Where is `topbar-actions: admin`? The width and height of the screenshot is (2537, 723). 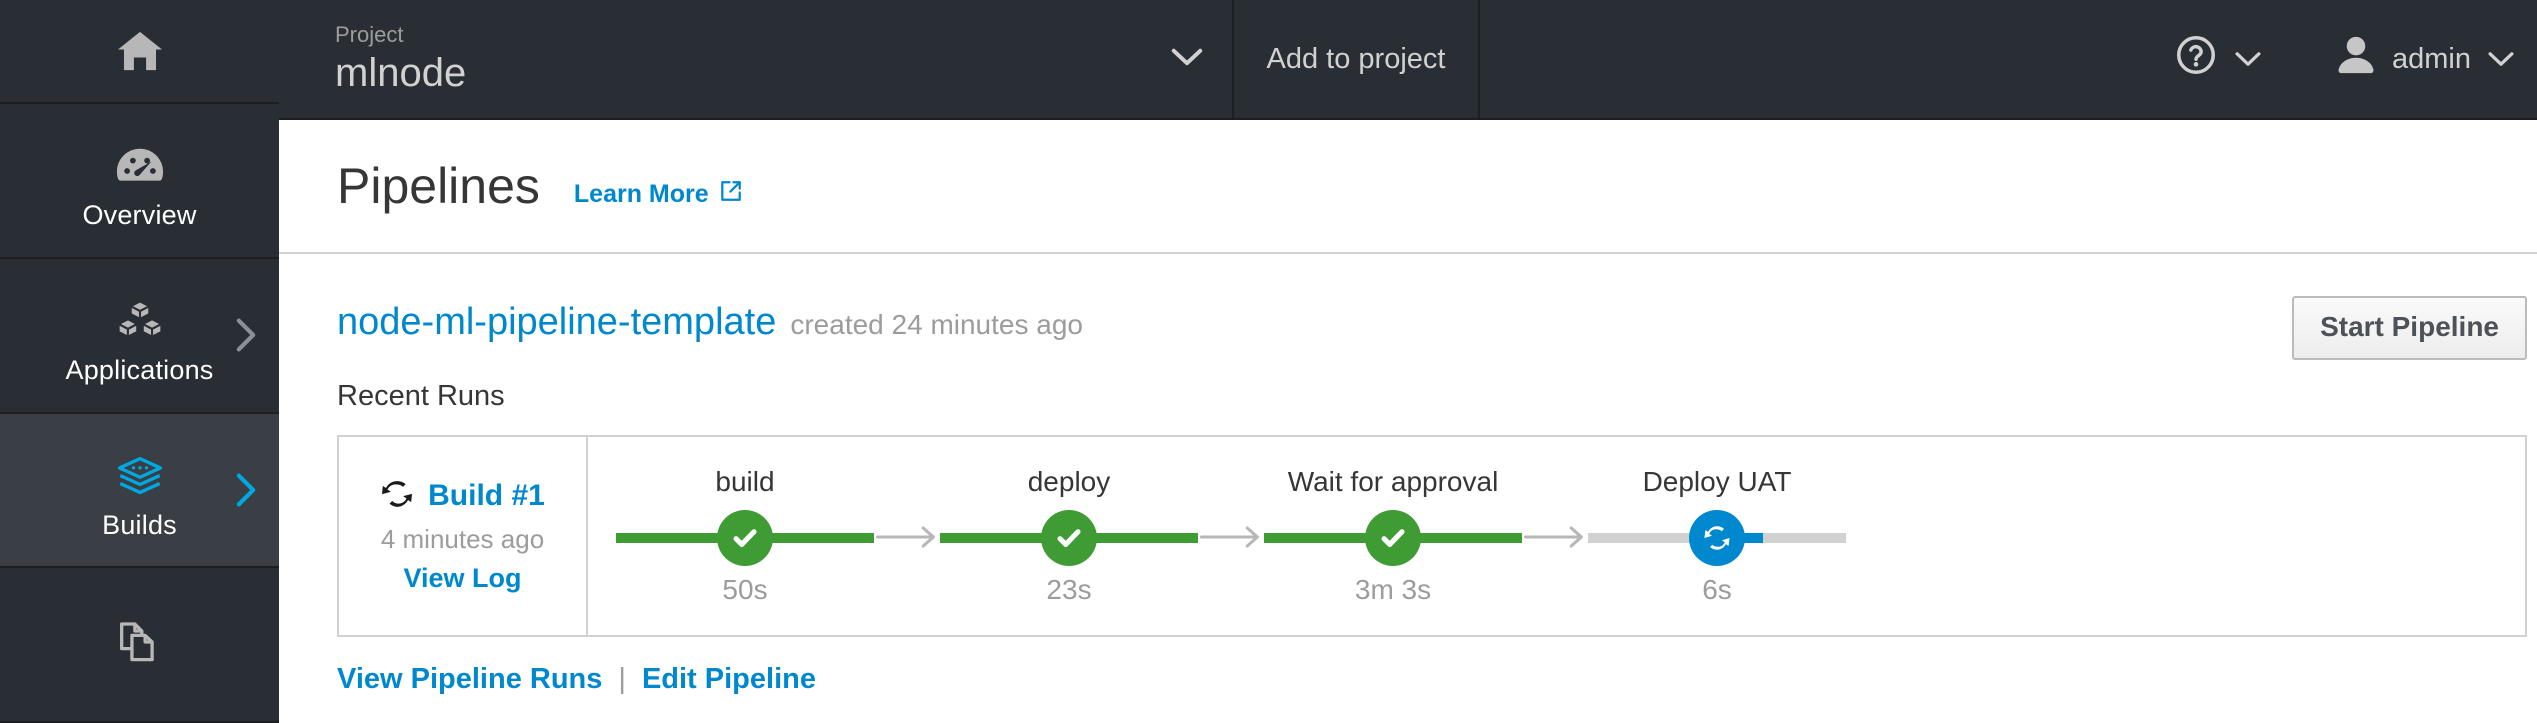 topbar-actions: admin is located at coordinates (2346, 59).